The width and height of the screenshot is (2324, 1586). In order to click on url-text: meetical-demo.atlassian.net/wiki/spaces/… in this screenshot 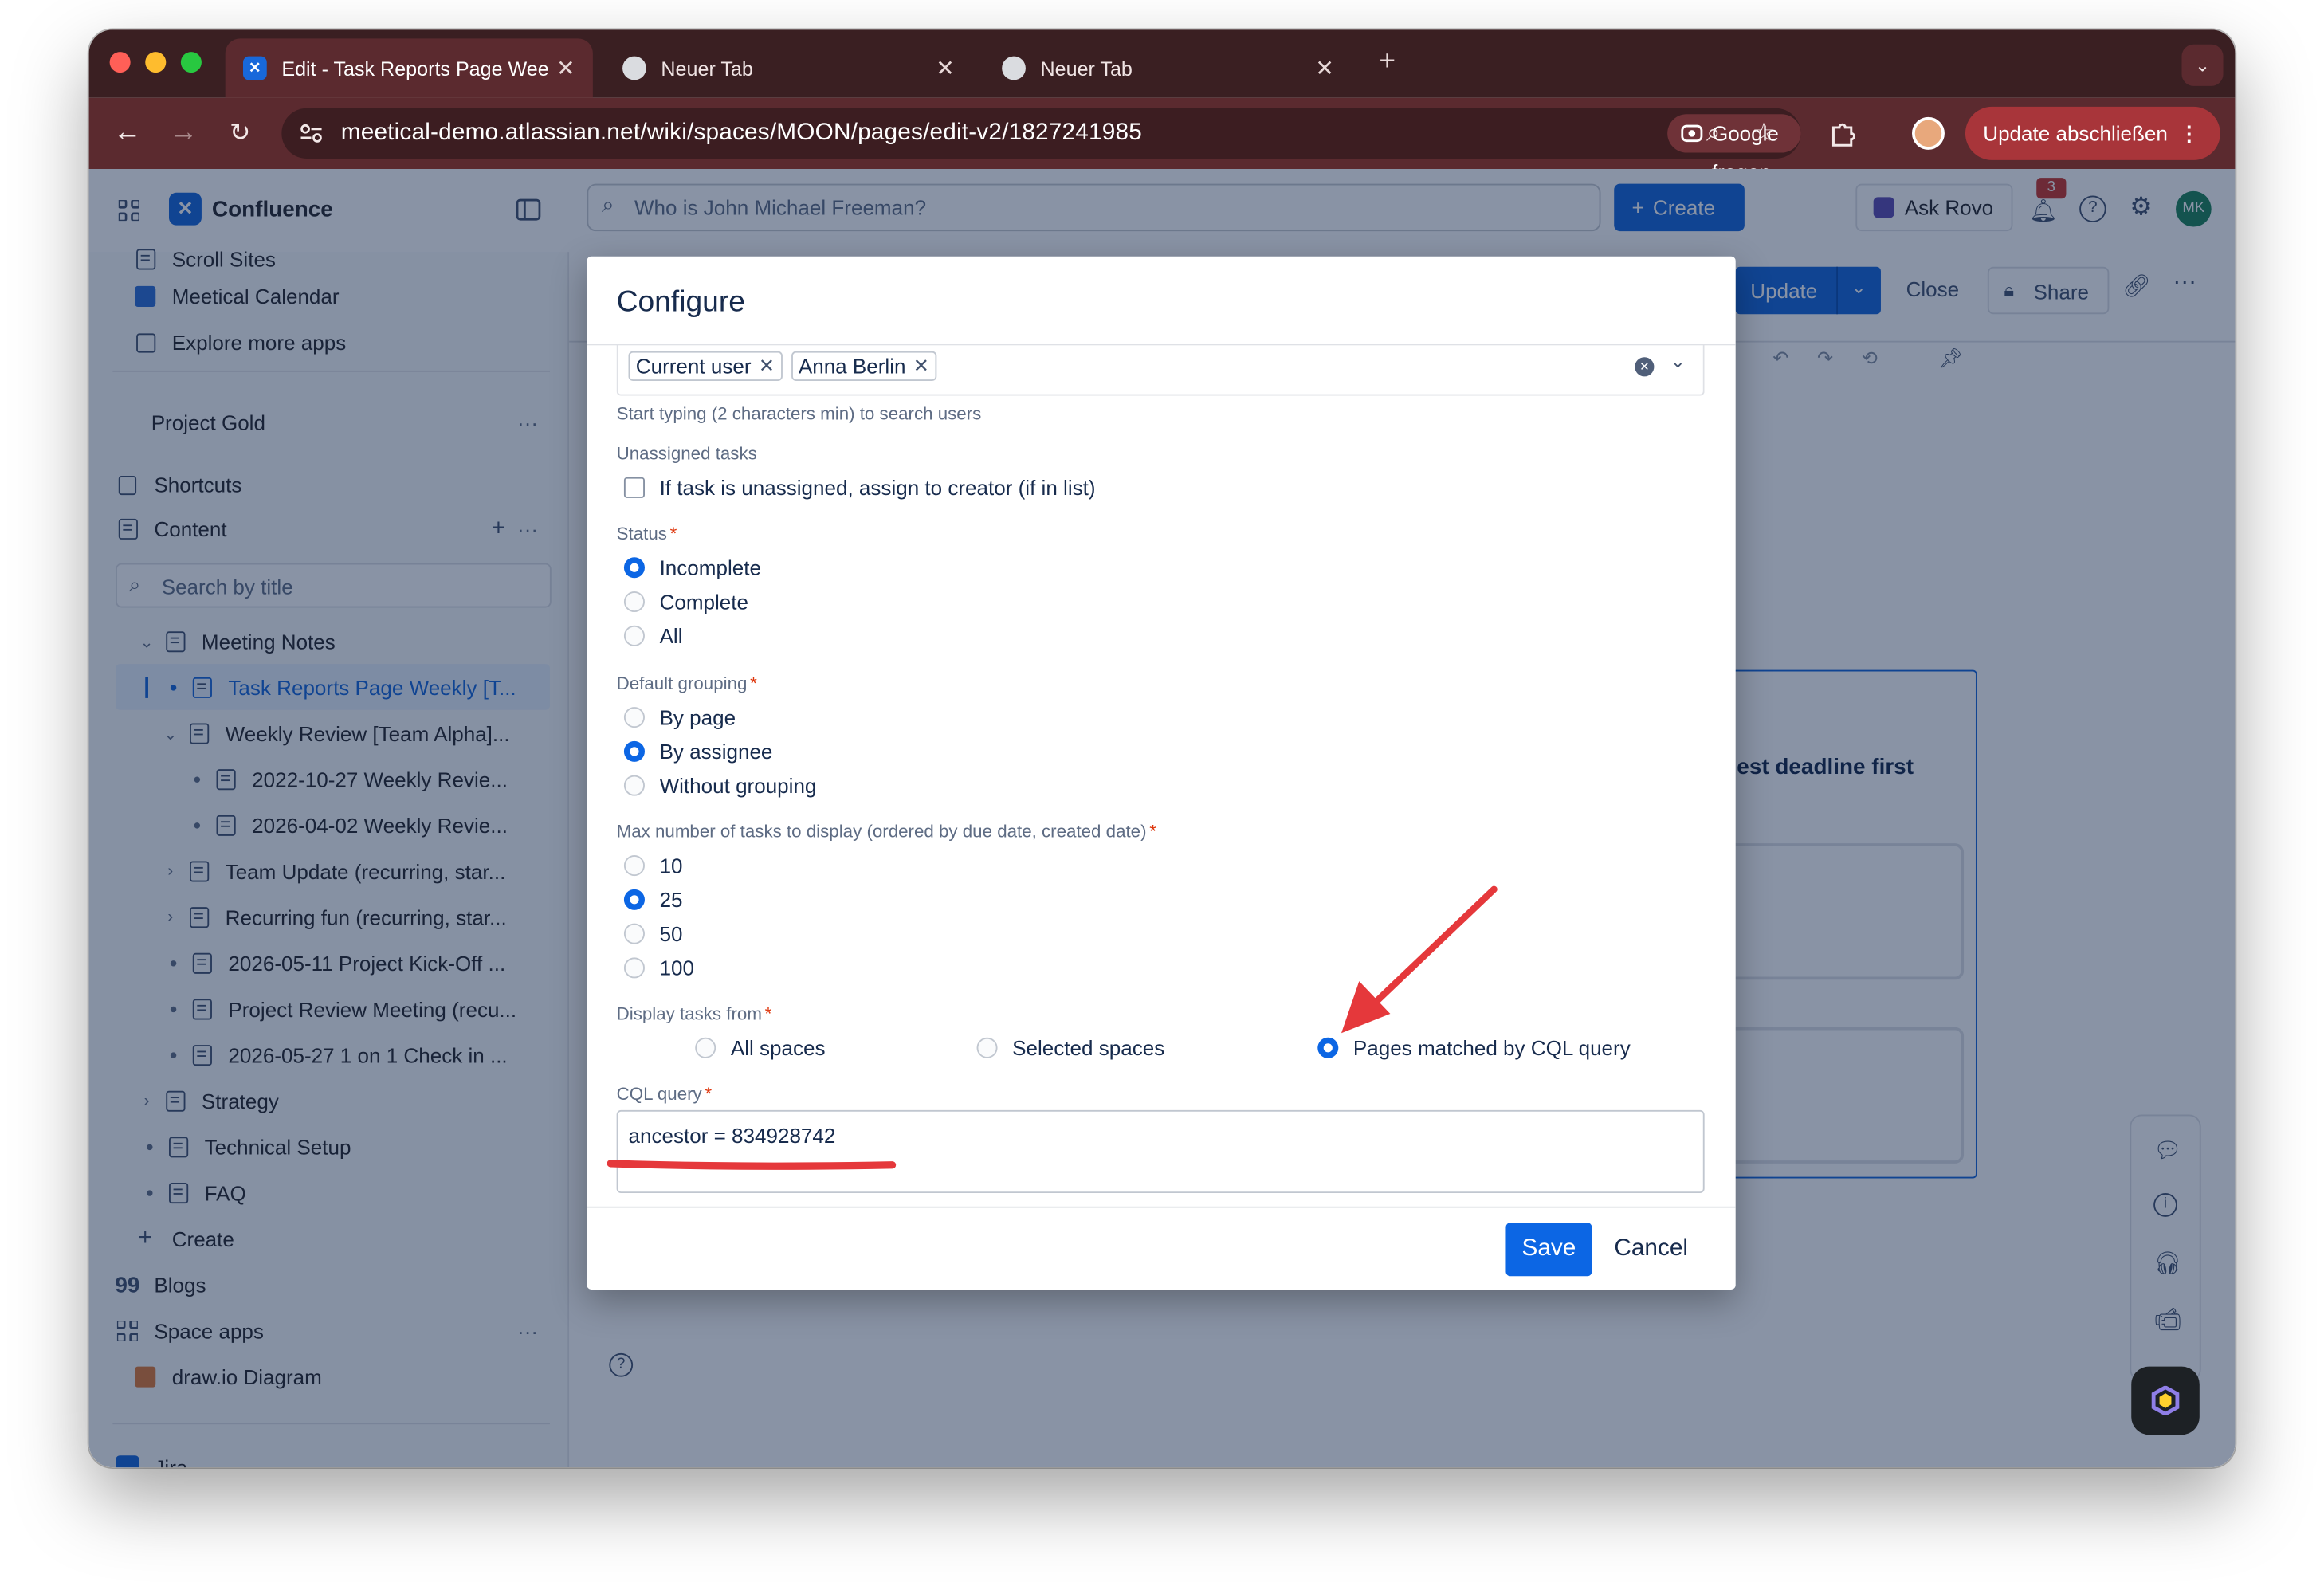, I will do `click(741, 133)`.